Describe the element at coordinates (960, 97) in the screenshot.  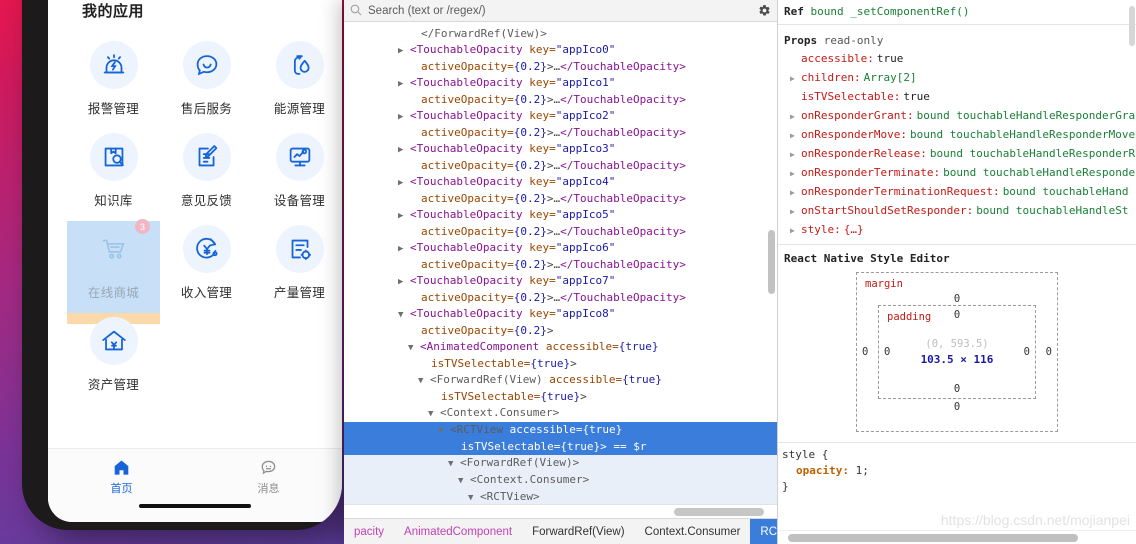
I see `prop-row-isTVSelectable: ▶isTVSelectable:true` at that location.